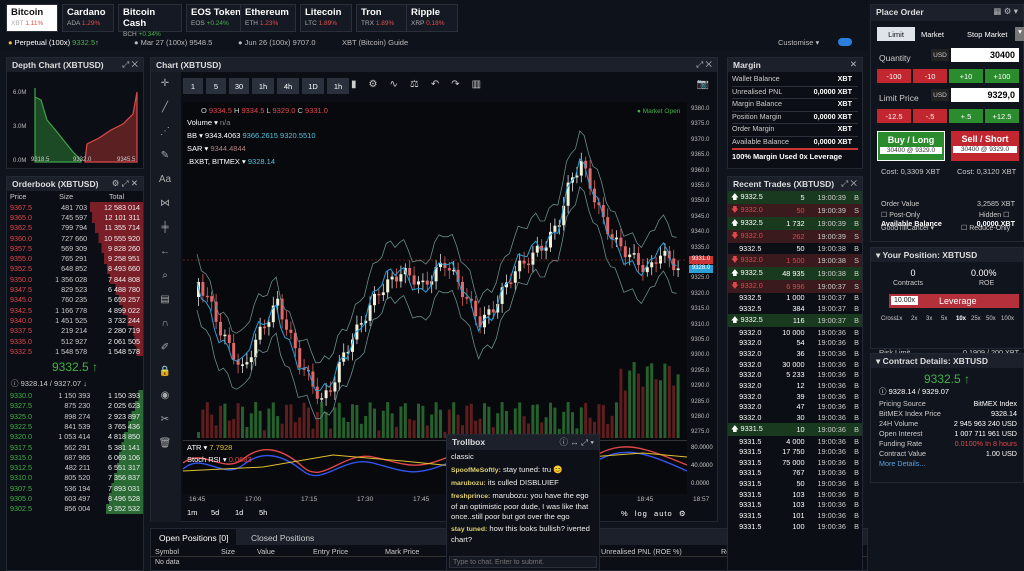 The width and height of the screenshot is (1024, 571). I want to click on orderbook-row: 9360.0 727 660 10 555 920, so click(75, 238).